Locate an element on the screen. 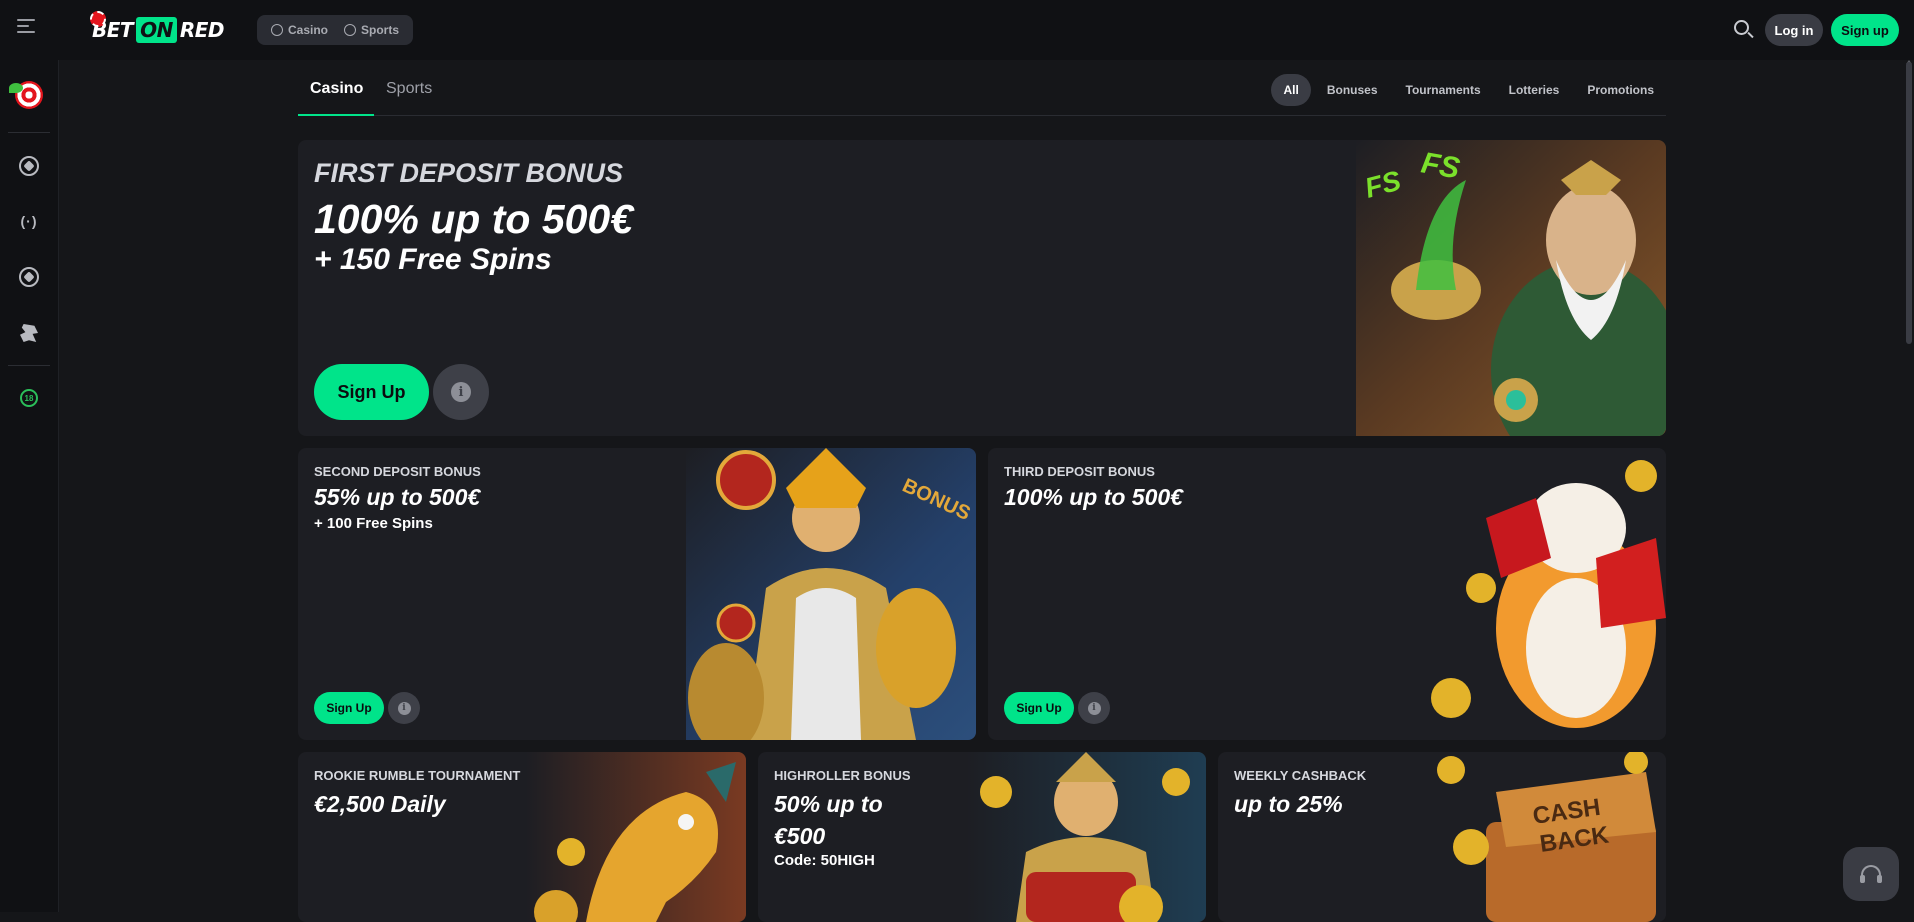 The width and height of the screenshot is (1914, 922). top-header: BET ON RED Casino Sports Log in Sign up is located at coordinates (957, 30).